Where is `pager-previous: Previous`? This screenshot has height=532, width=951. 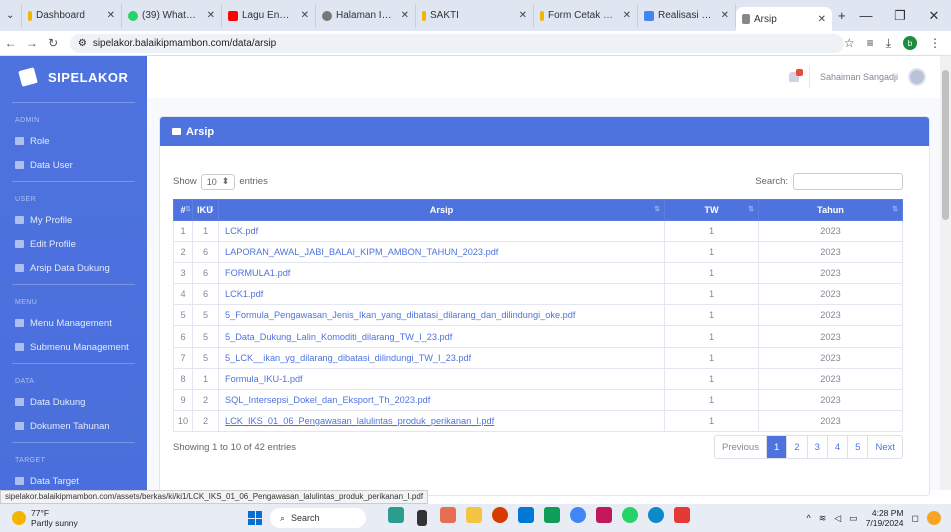
pager-previous: Previous is located at coordinates (741, 447).